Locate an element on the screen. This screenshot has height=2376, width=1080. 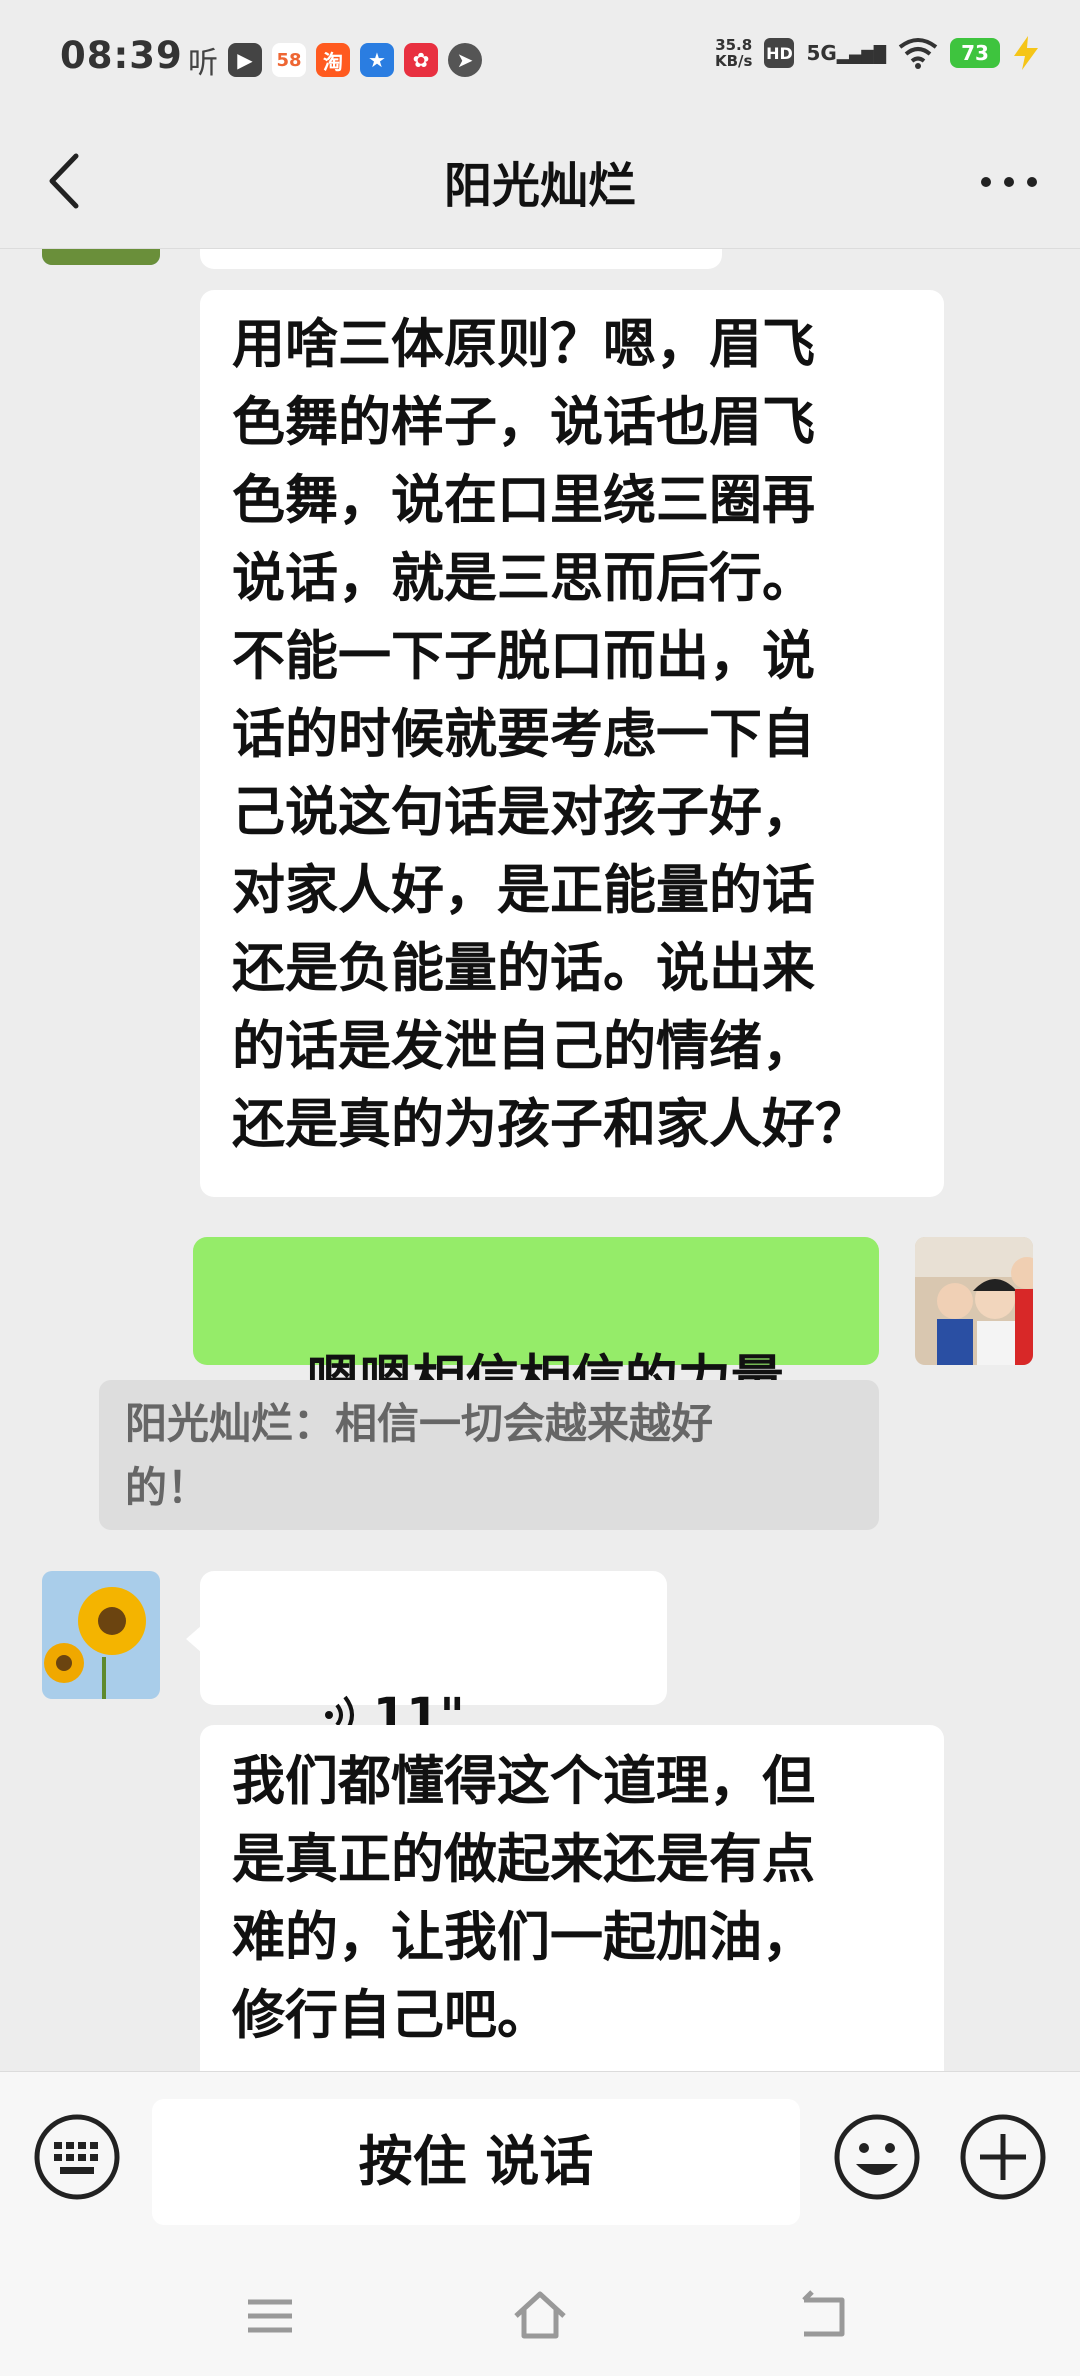
voice-message: 11" is located at coordinates (433, 1657).